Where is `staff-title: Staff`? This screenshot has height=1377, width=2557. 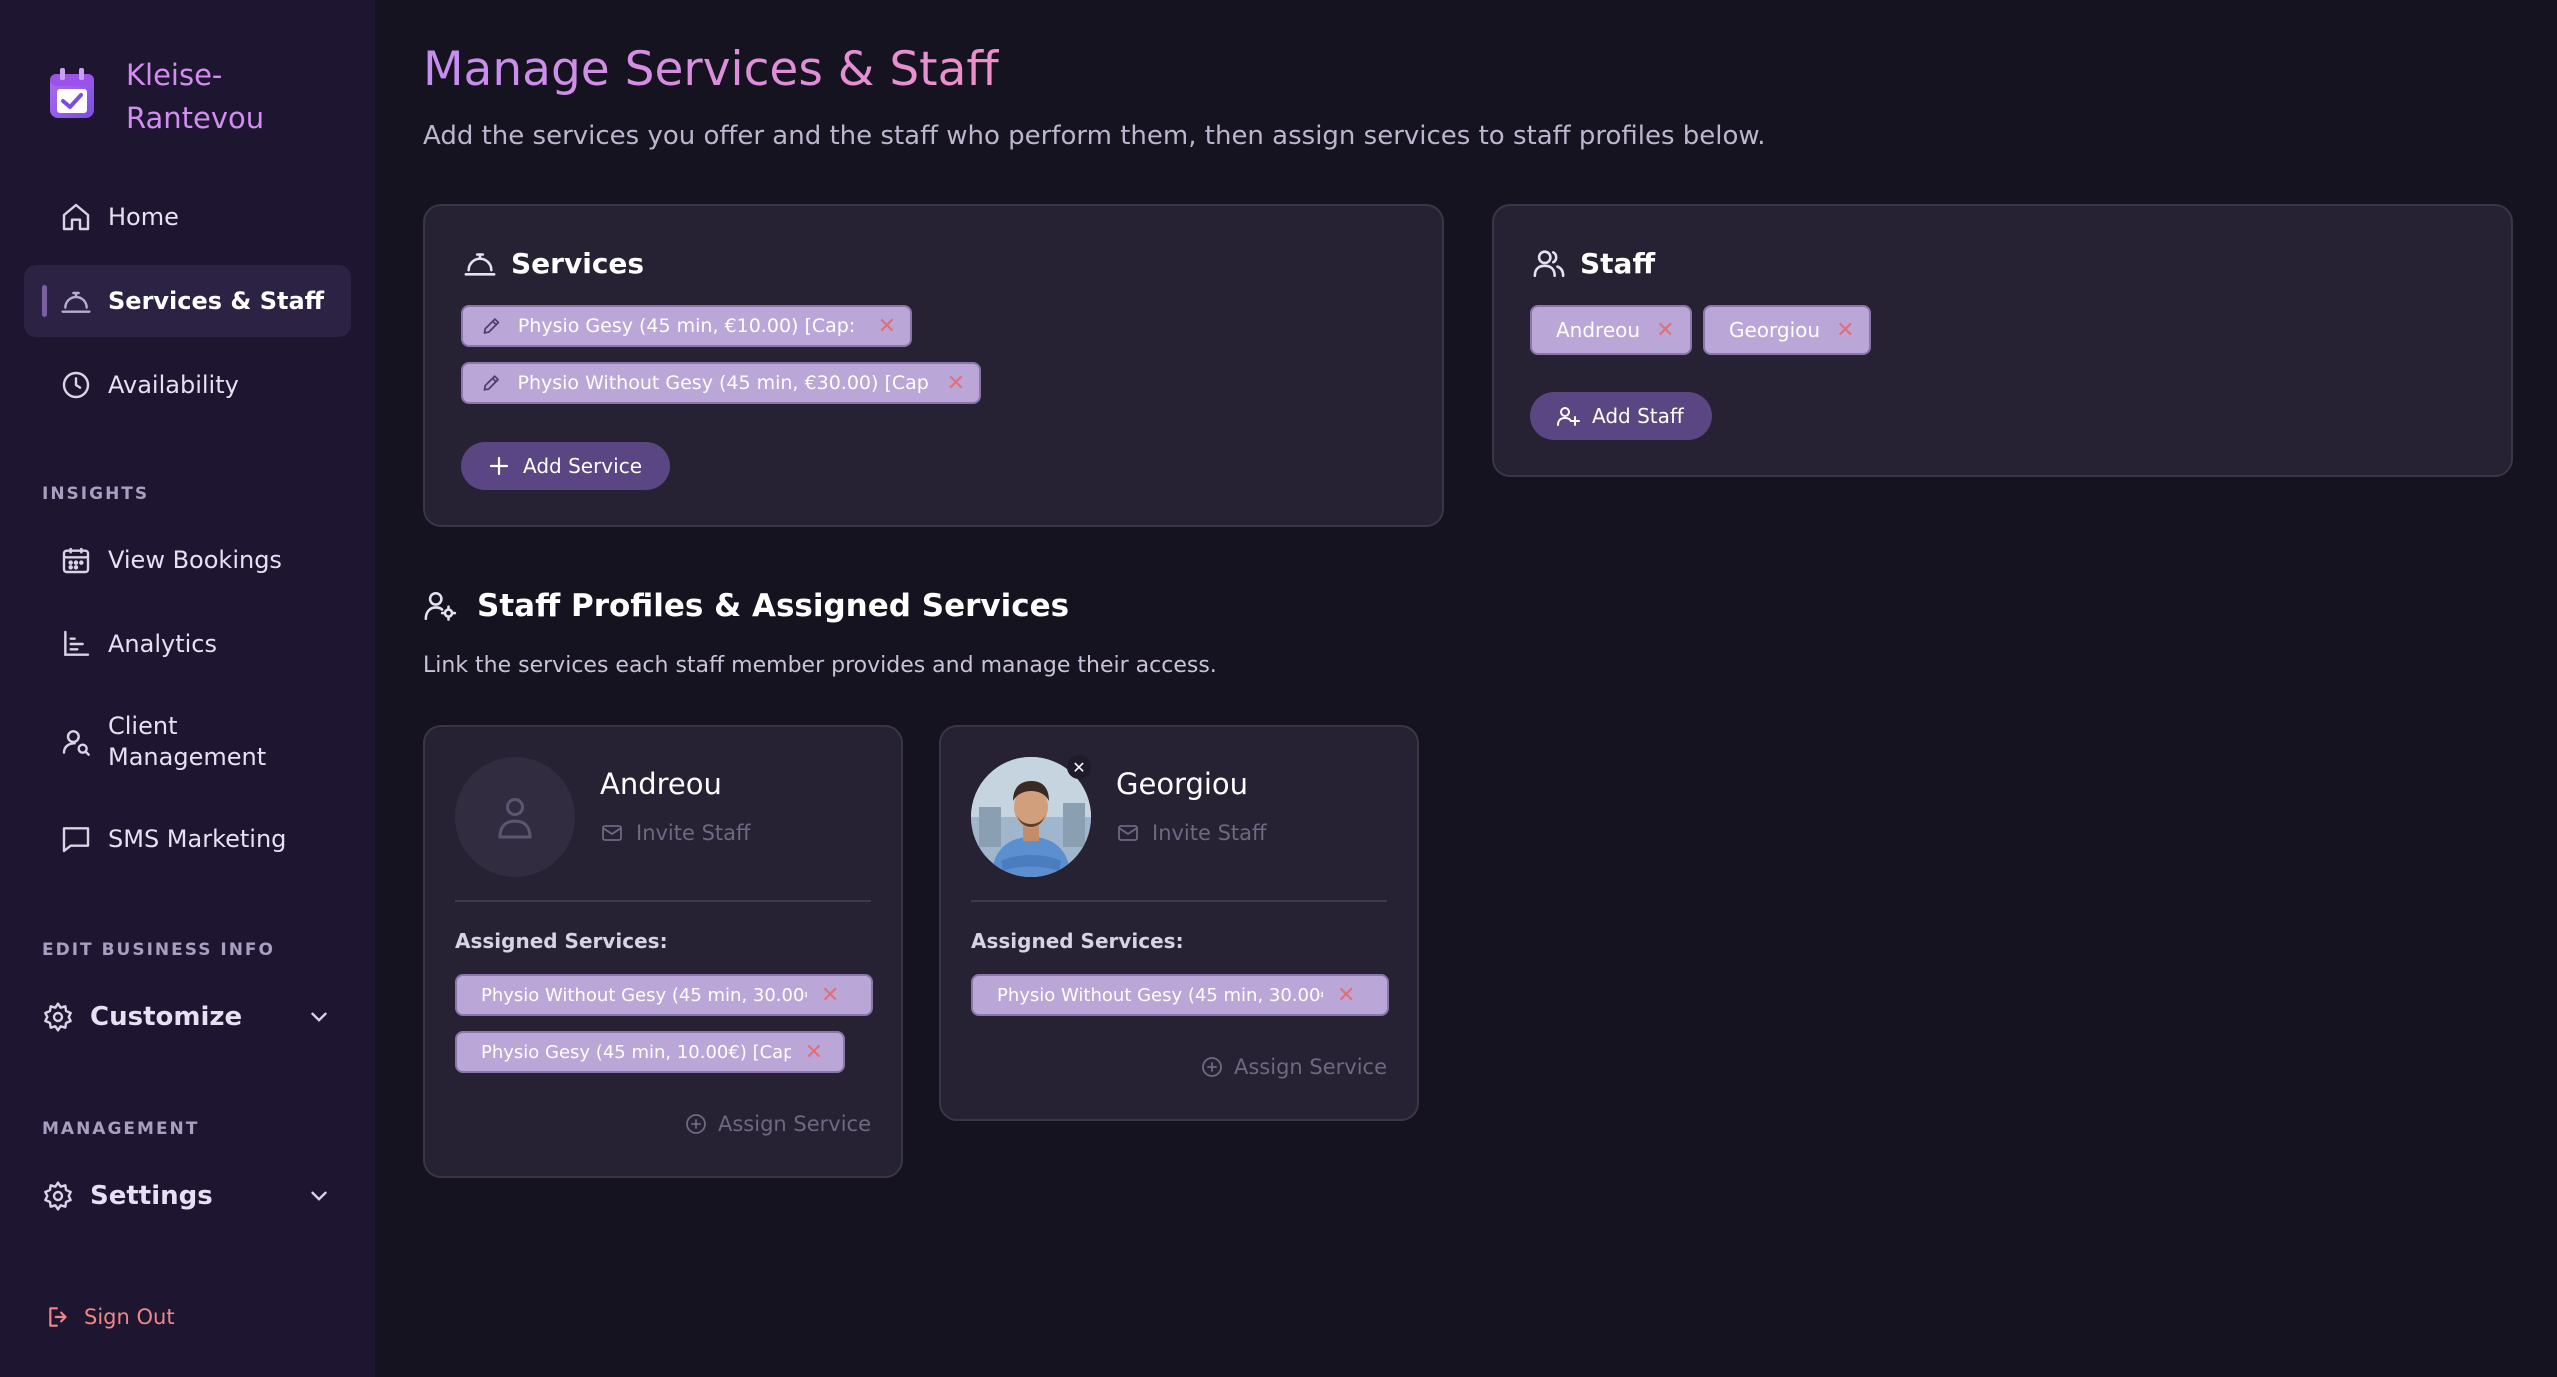 staff-title: Staff is located at coordinates (1618, 263).